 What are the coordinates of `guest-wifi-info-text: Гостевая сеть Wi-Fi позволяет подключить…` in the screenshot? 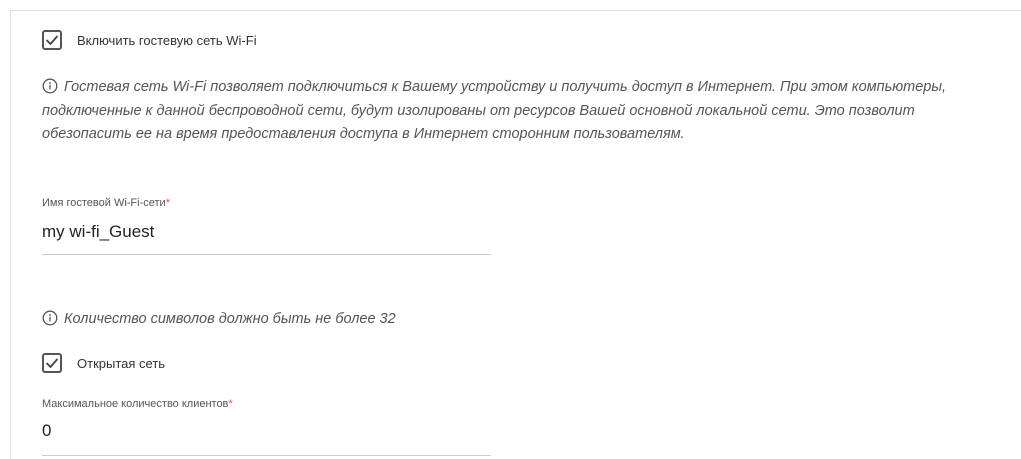 It's located at (494, 110).